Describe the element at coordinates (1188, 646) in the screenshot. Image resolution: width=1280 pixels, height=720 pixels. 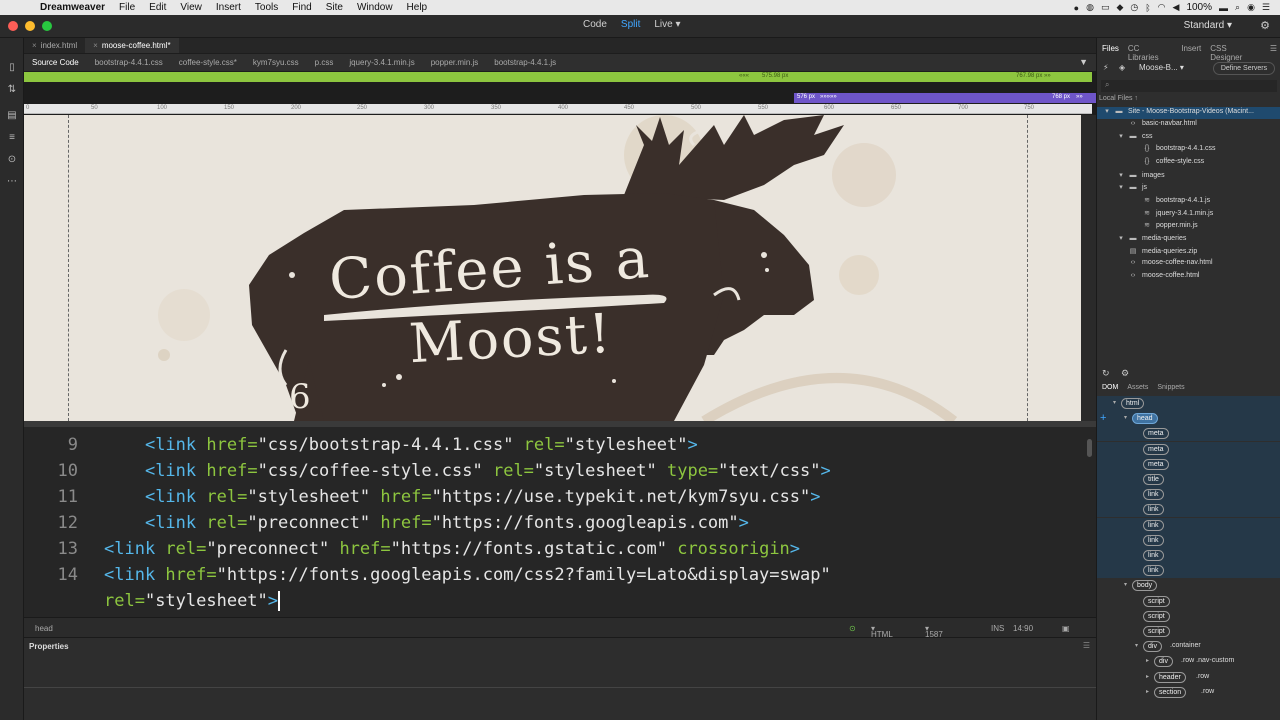
I see `dom-node: ▾ div .container` at that location.